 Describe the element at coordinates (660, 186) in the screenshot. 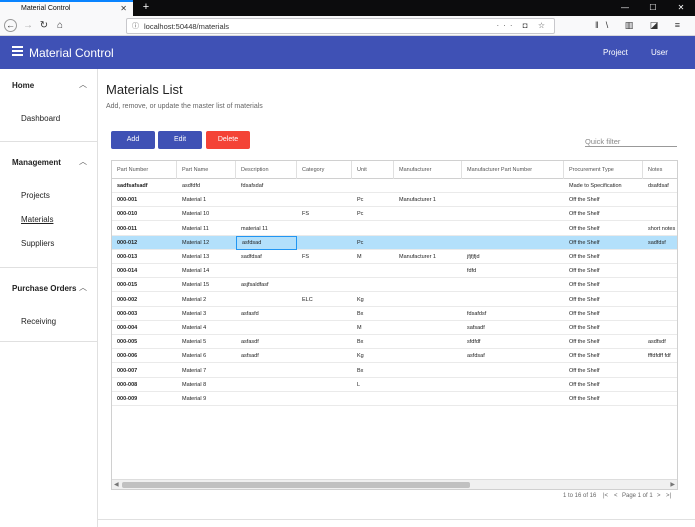

I see `table-cell: dsafdsaf` at that location.